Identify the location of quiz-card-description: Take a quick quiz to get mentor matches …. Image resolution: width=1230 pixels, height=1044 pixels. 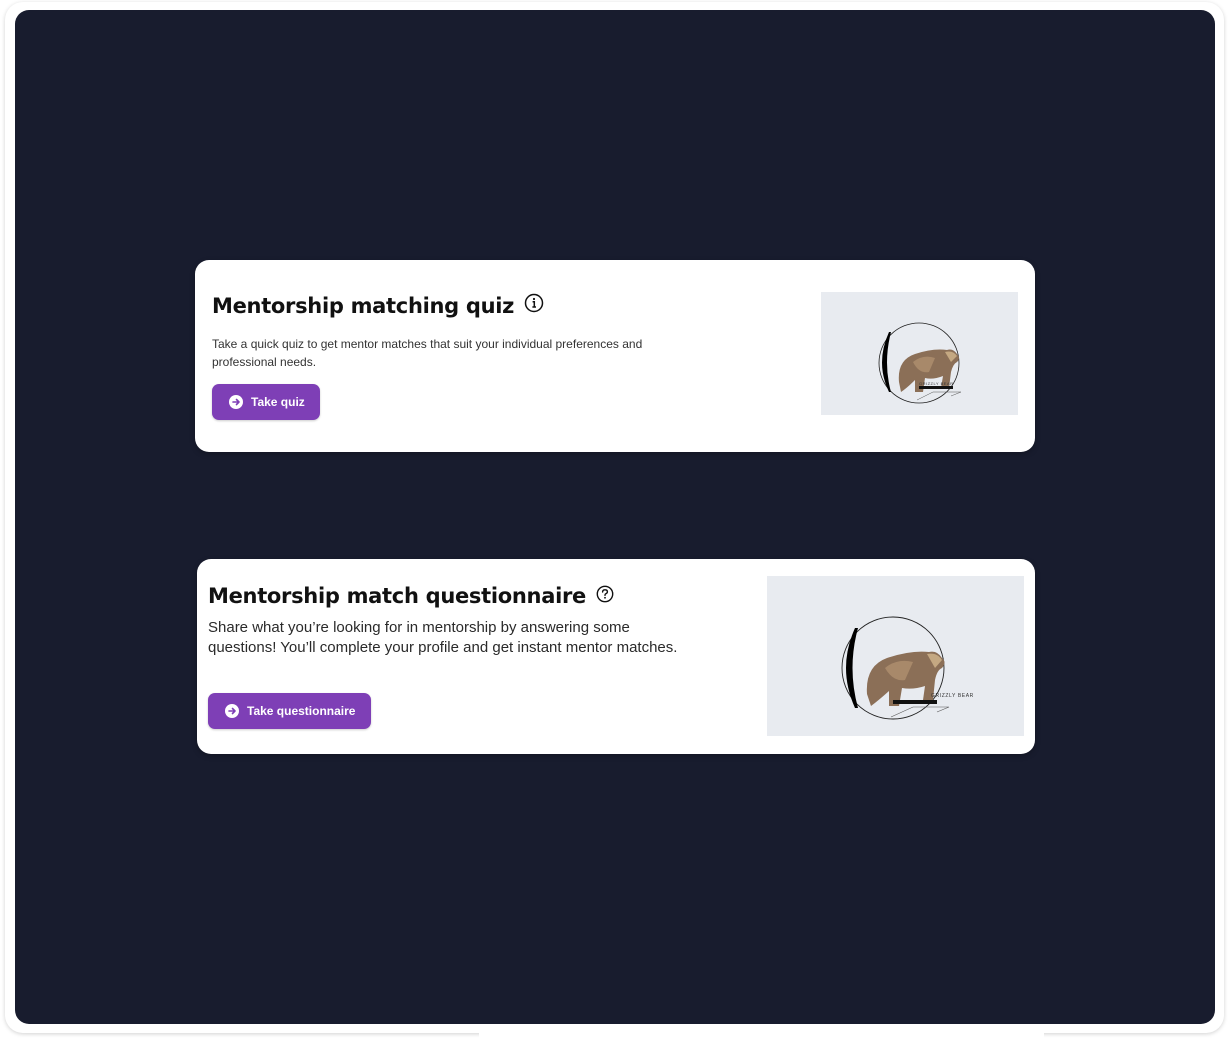
(427, 353).